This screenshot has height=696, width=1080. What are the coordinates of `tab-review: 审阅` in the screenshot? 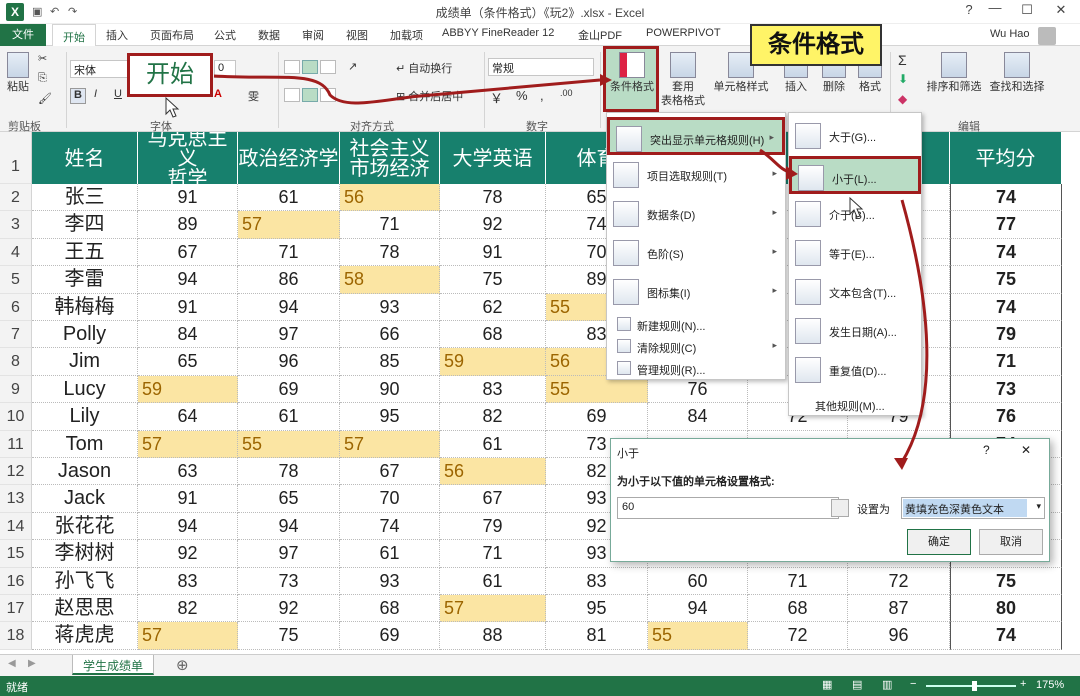 It's located at (313, 35).